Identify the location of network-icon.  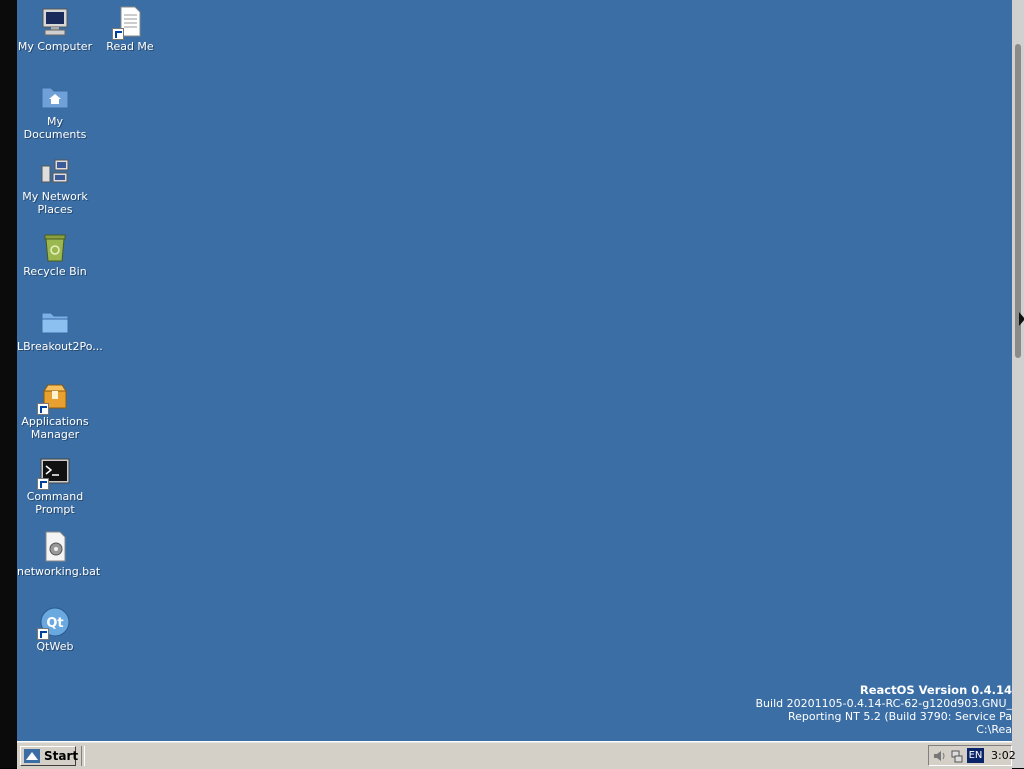
(957, 756).